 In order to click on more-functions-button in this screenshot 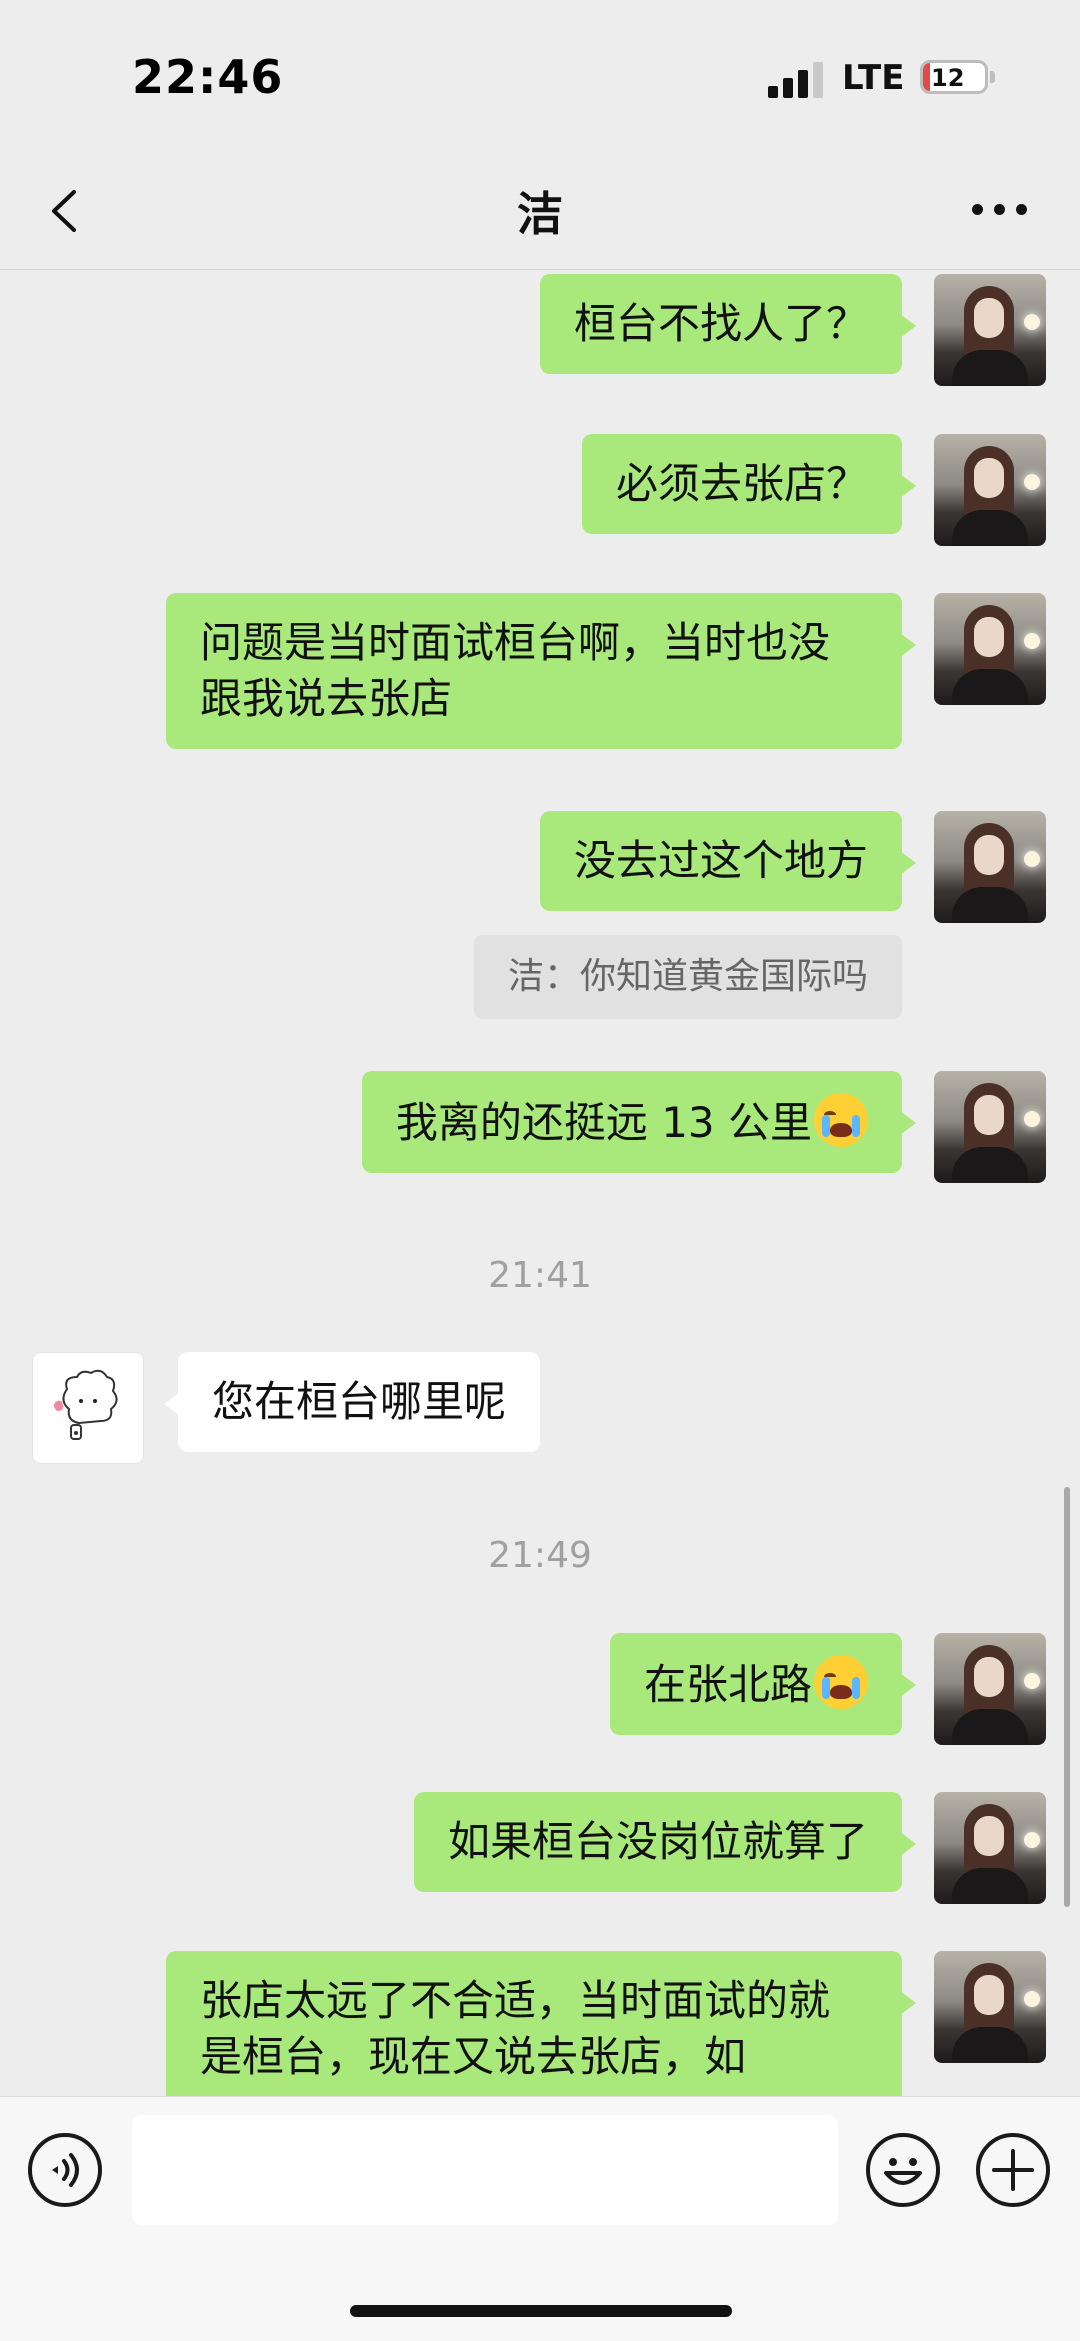, I will do `click(1013, 2170)`.